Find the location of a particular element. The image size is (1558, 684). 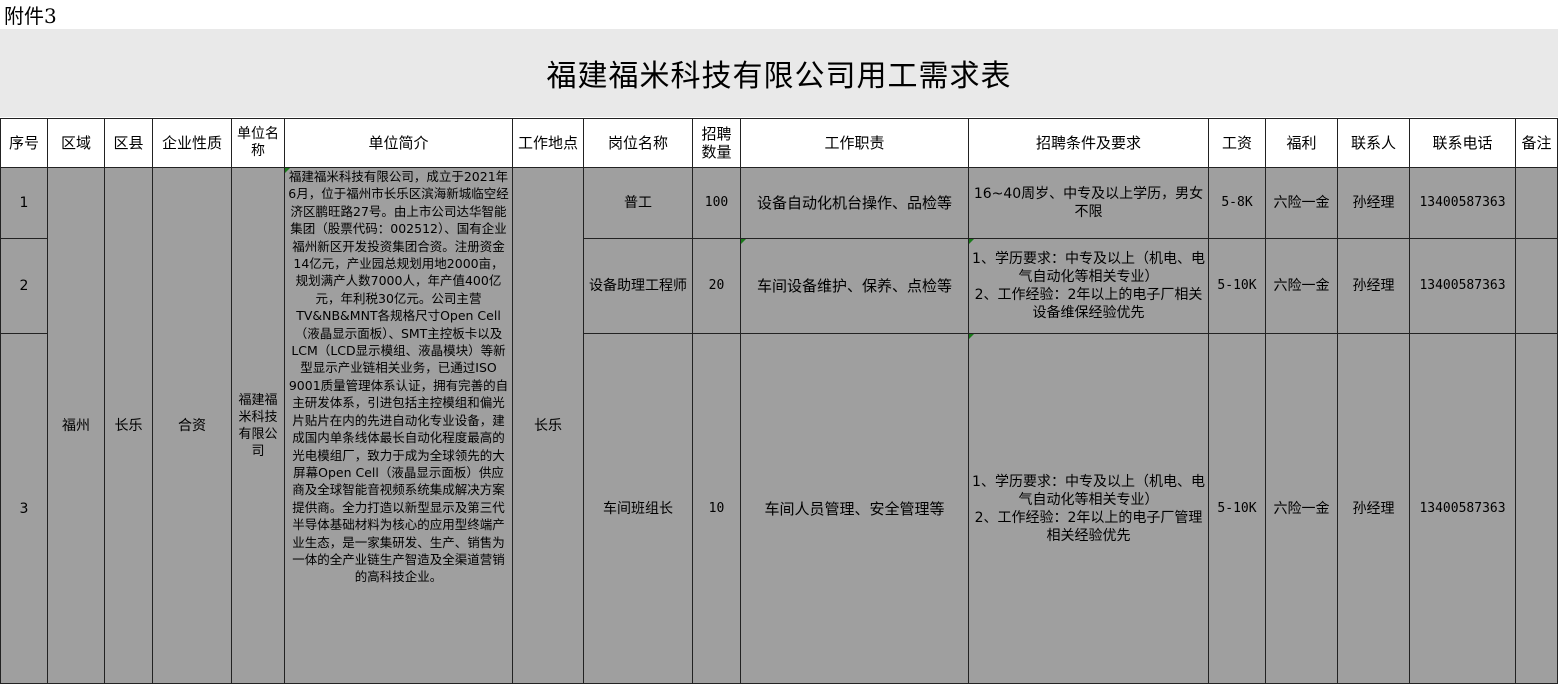

cell-count: 10 is located at coordinates (716, 508).